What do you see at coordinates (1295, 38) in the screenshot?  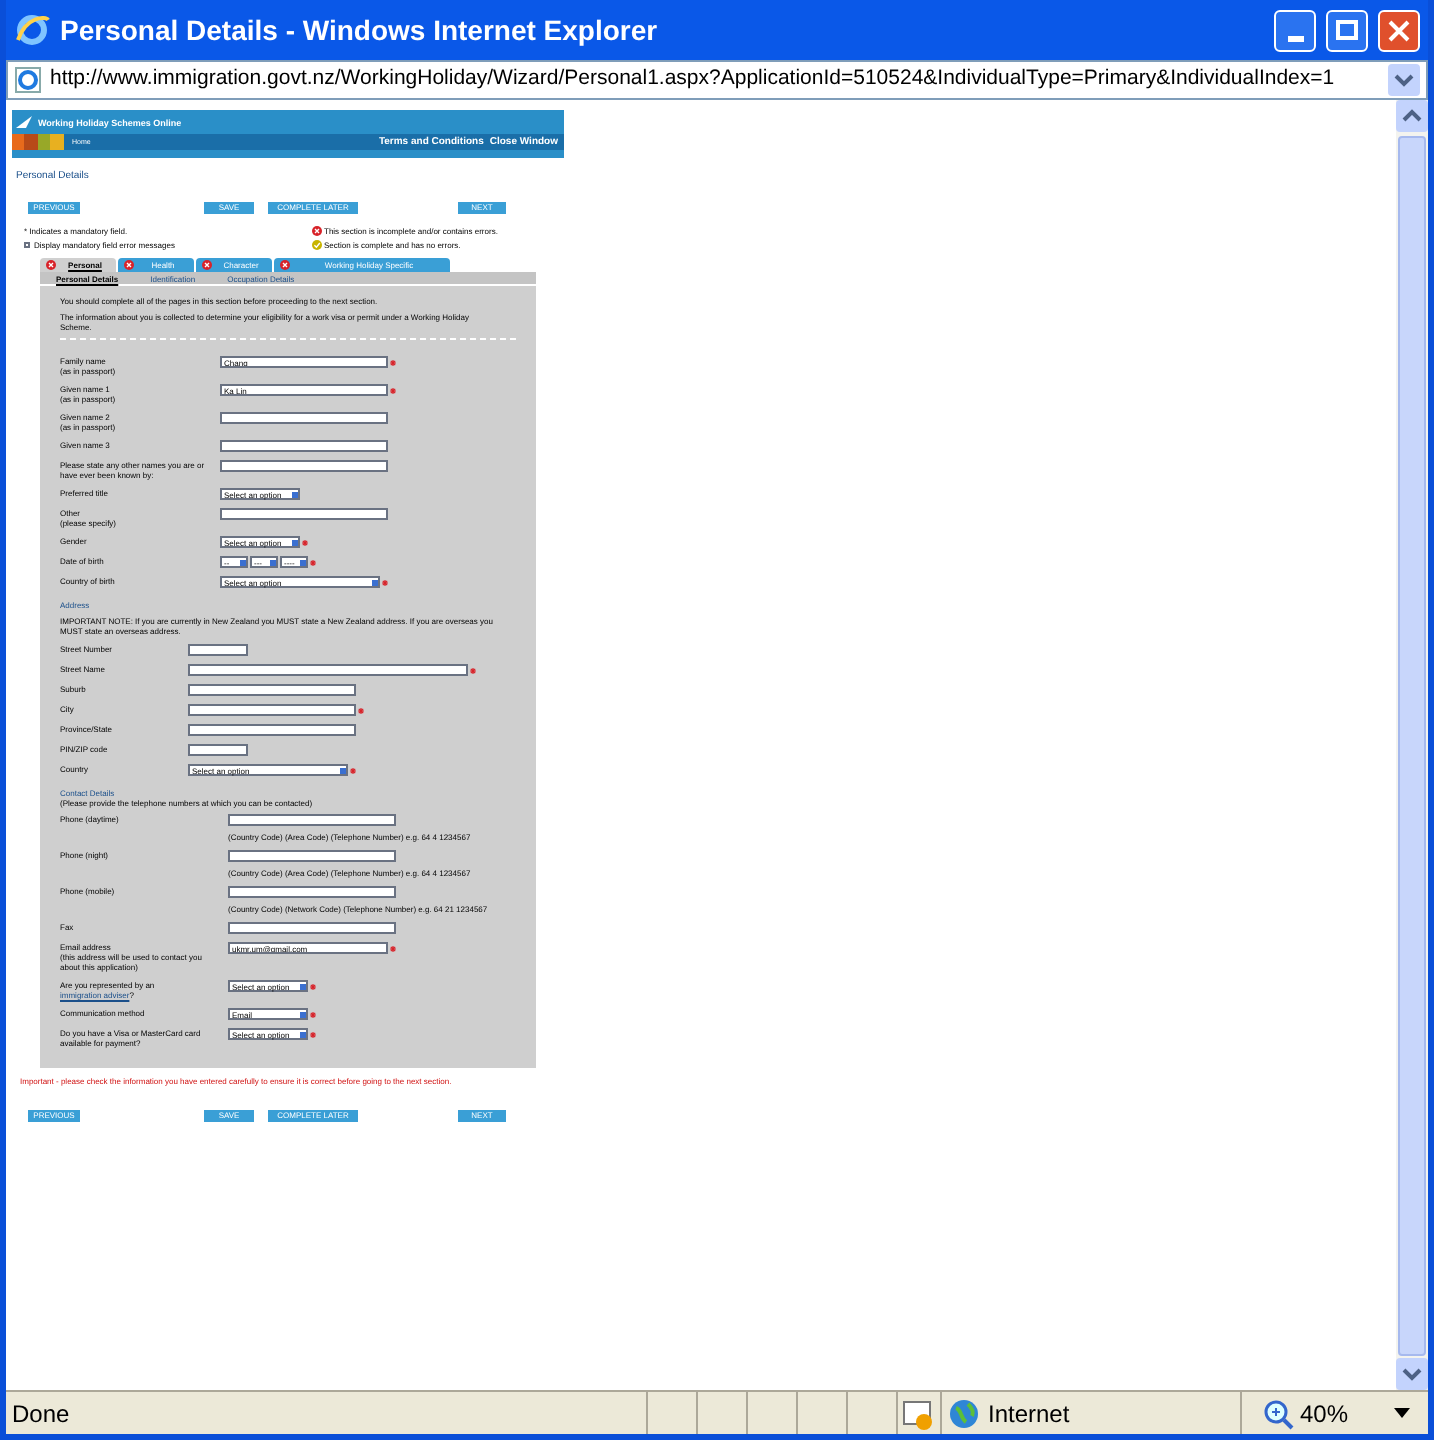 I see `minimize-icon` at bounding box center [1295, 38].